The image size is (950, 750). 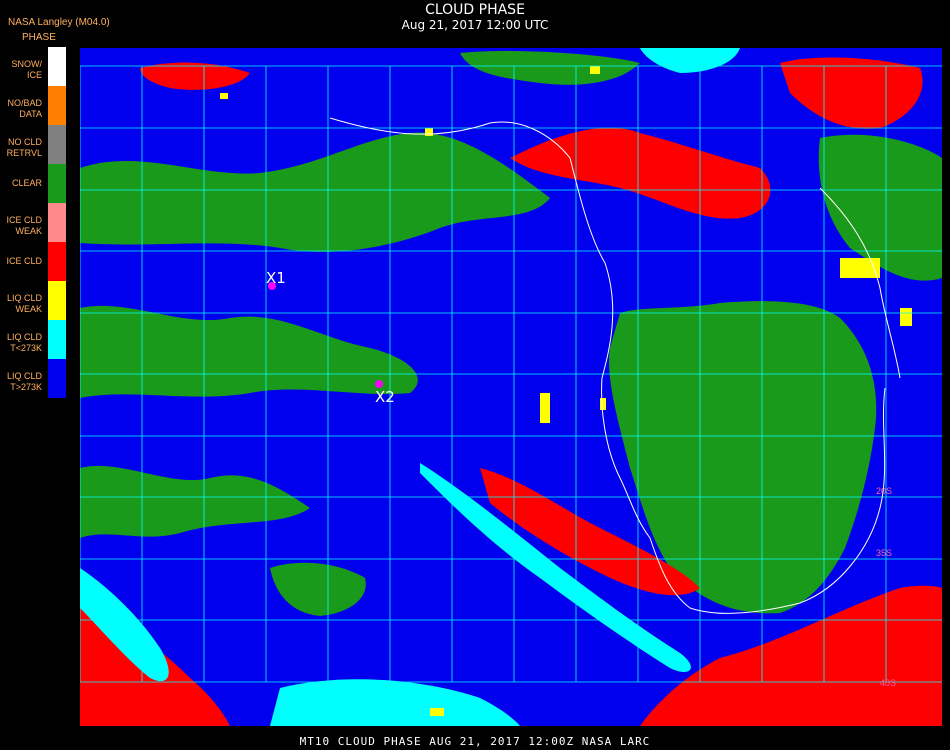 I want to click on lat-label: 20S, so click(x=884, y=491).